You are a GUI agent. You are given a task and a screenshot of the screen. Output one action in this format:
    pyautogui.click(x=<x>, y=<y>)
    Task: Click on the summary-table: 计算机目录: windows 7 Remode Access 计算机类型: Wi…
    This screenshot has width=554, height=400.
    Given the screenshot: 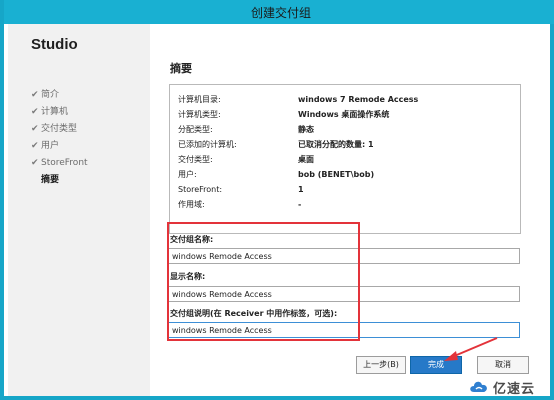 What is the action you would take?
    pyautogui.click(x=298, y=152)
    